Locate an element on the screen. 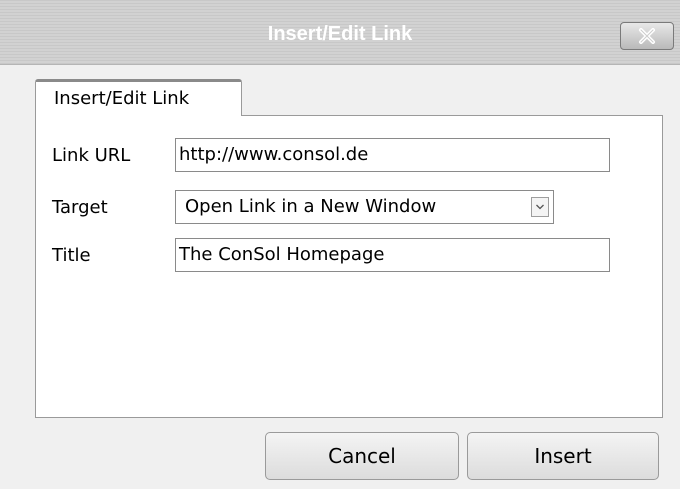 The width and height of the screenshot is (680, 489). link-url-label: Link URL is located at coordinates (91, 155).